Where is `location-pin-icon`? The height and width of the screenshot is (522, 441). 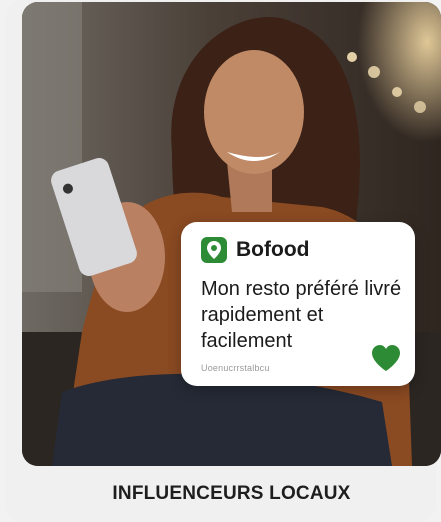
location-pin-icon is located at coordinates (214, 250).